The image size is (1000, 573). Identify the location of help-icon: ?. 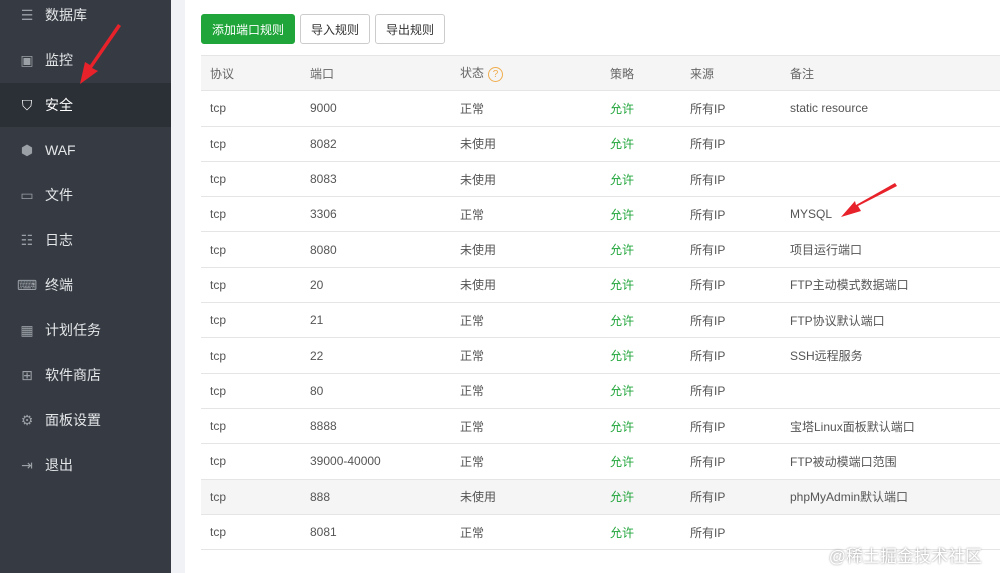
(496, 74).